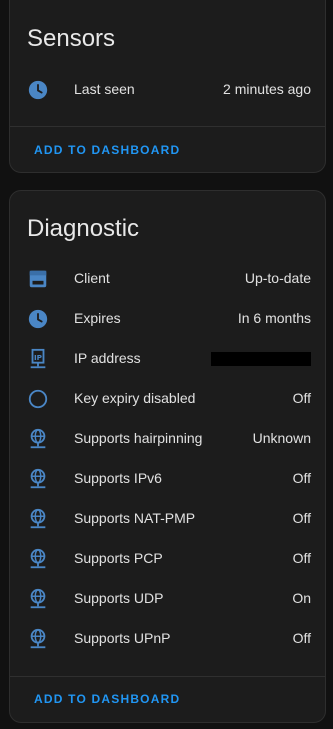  I want to click on diagnostic-row-upnp: Supports UPnP Off, so click(167, 639).